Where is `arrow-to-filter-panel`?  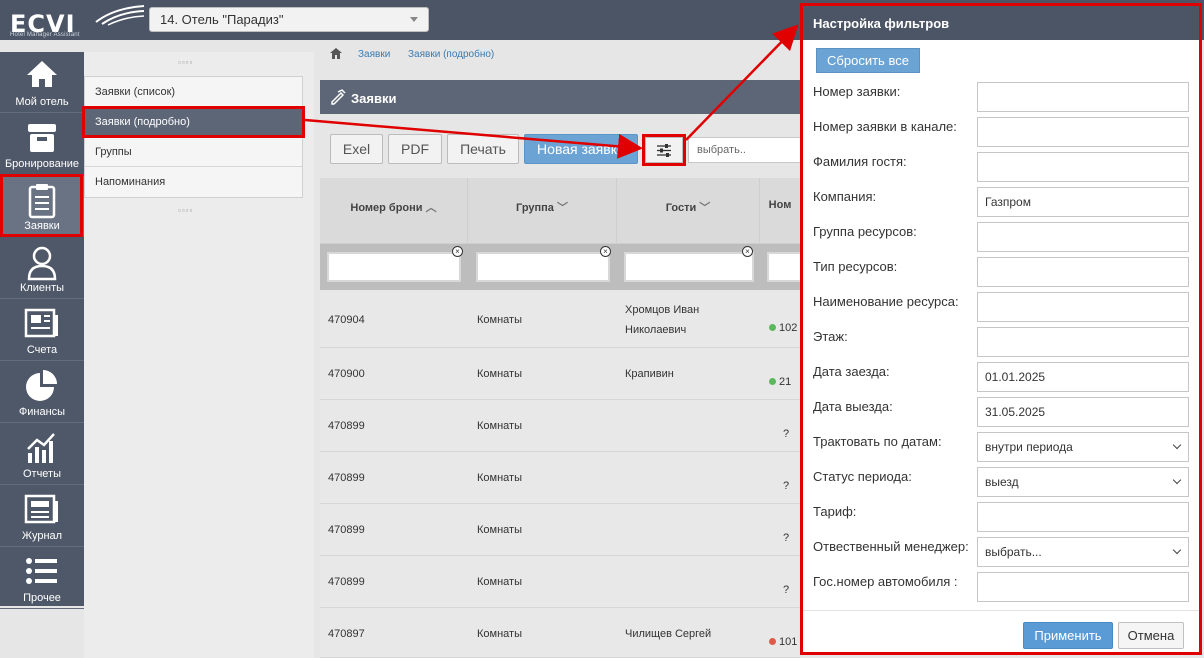
arrow-to-filter-panel is located at coordinates (742, 82).